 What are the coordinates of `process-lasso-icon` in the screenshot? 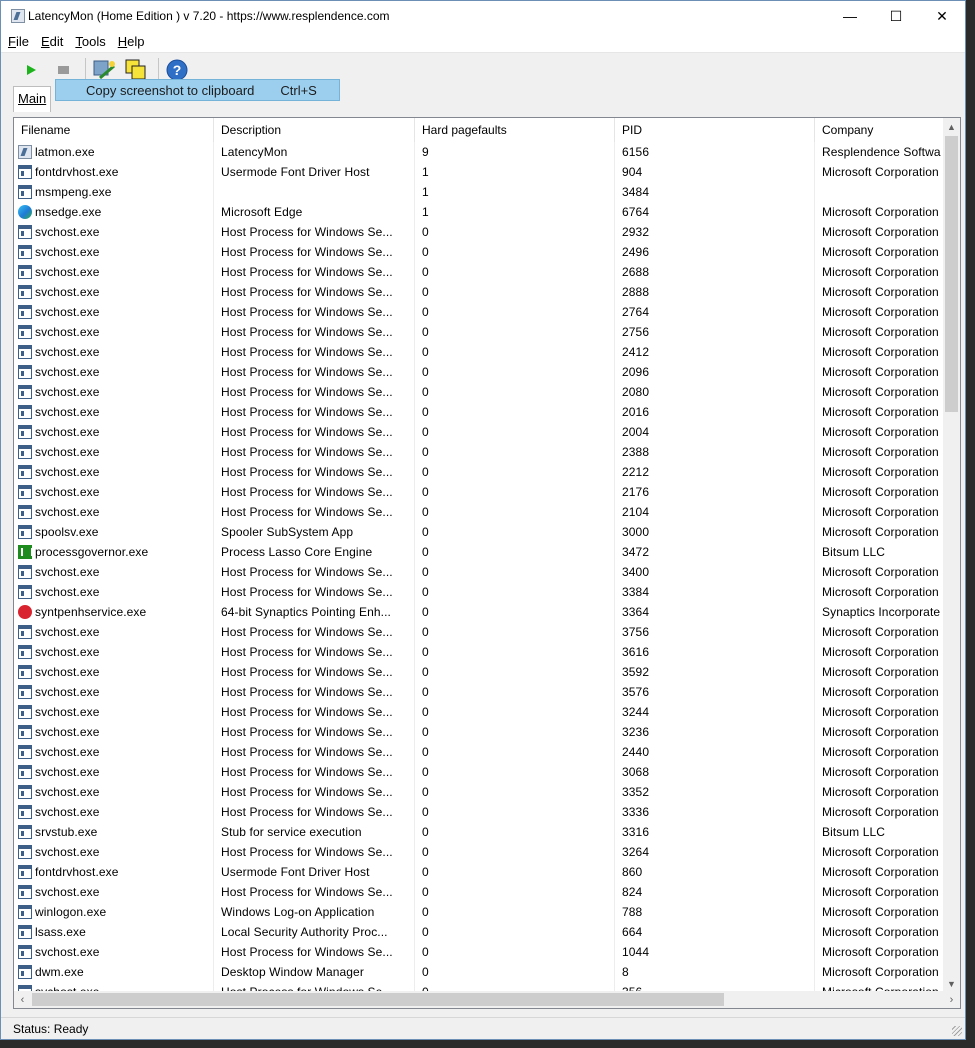 It's located at (25, 552).